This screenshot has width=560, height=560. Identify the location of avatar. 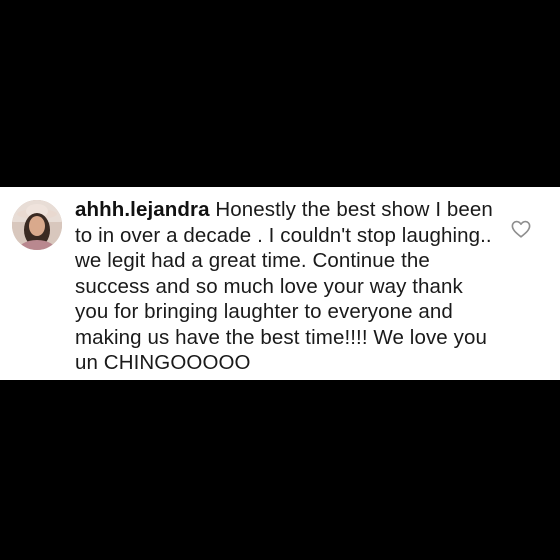
(37, 225).